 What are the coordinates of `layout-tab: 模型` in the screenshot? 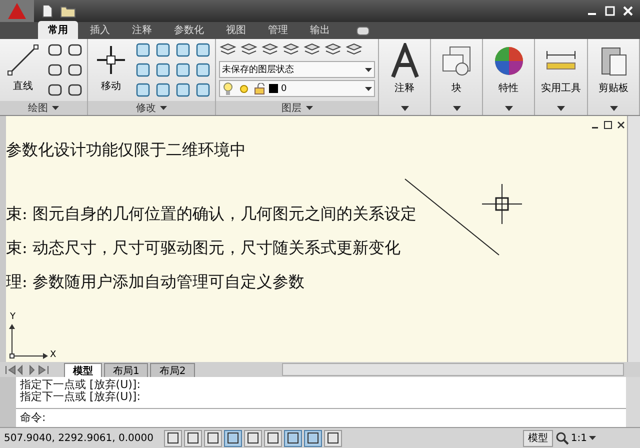 It's located at (83, 369).